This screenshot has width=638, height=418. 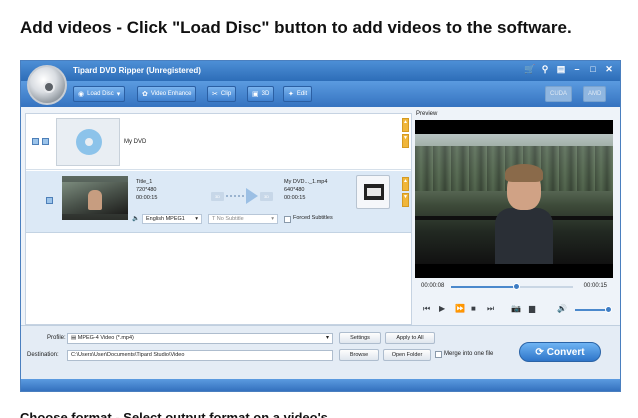 What do you see at coordinates (56, 338) in the screenshot?
I see `profile-label: Profile:` at bounding box center [56, 338].